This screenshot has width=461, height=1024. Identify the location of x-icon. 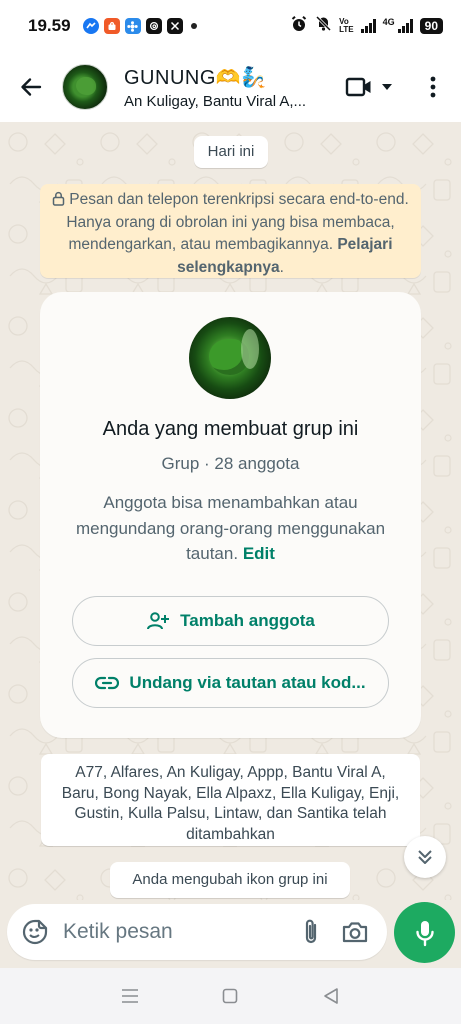
(174, 26).